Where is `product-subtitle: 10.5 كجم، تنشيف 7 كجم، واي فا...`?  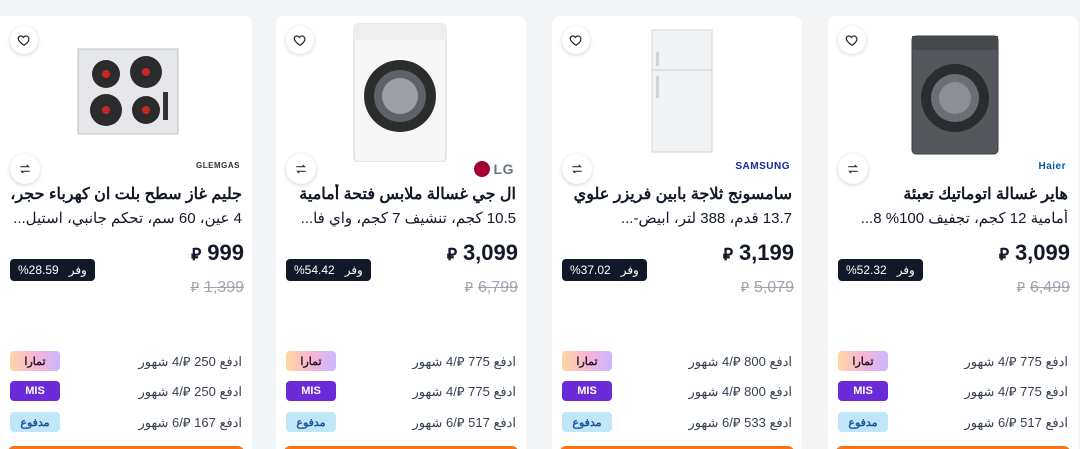
product-subtitle: 10.5 كجم، تنشيف 7 كجم، واي فا... is located at coordinates (408, 218).